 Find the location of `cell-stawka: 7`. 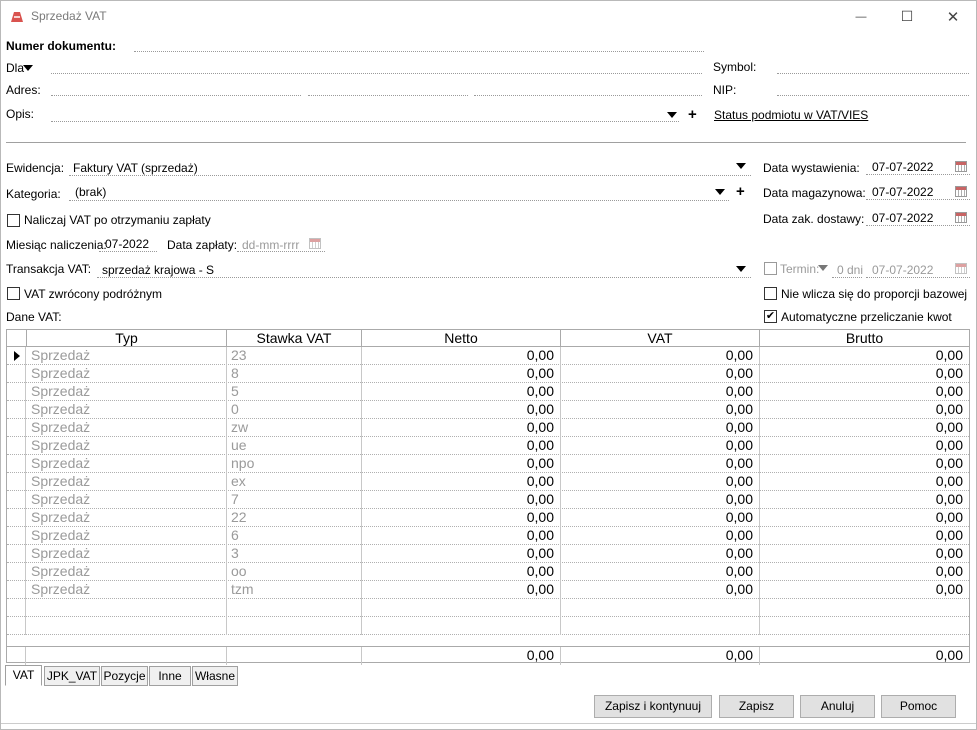

cell-stawka: 7 is located at coordinates (294, 500).